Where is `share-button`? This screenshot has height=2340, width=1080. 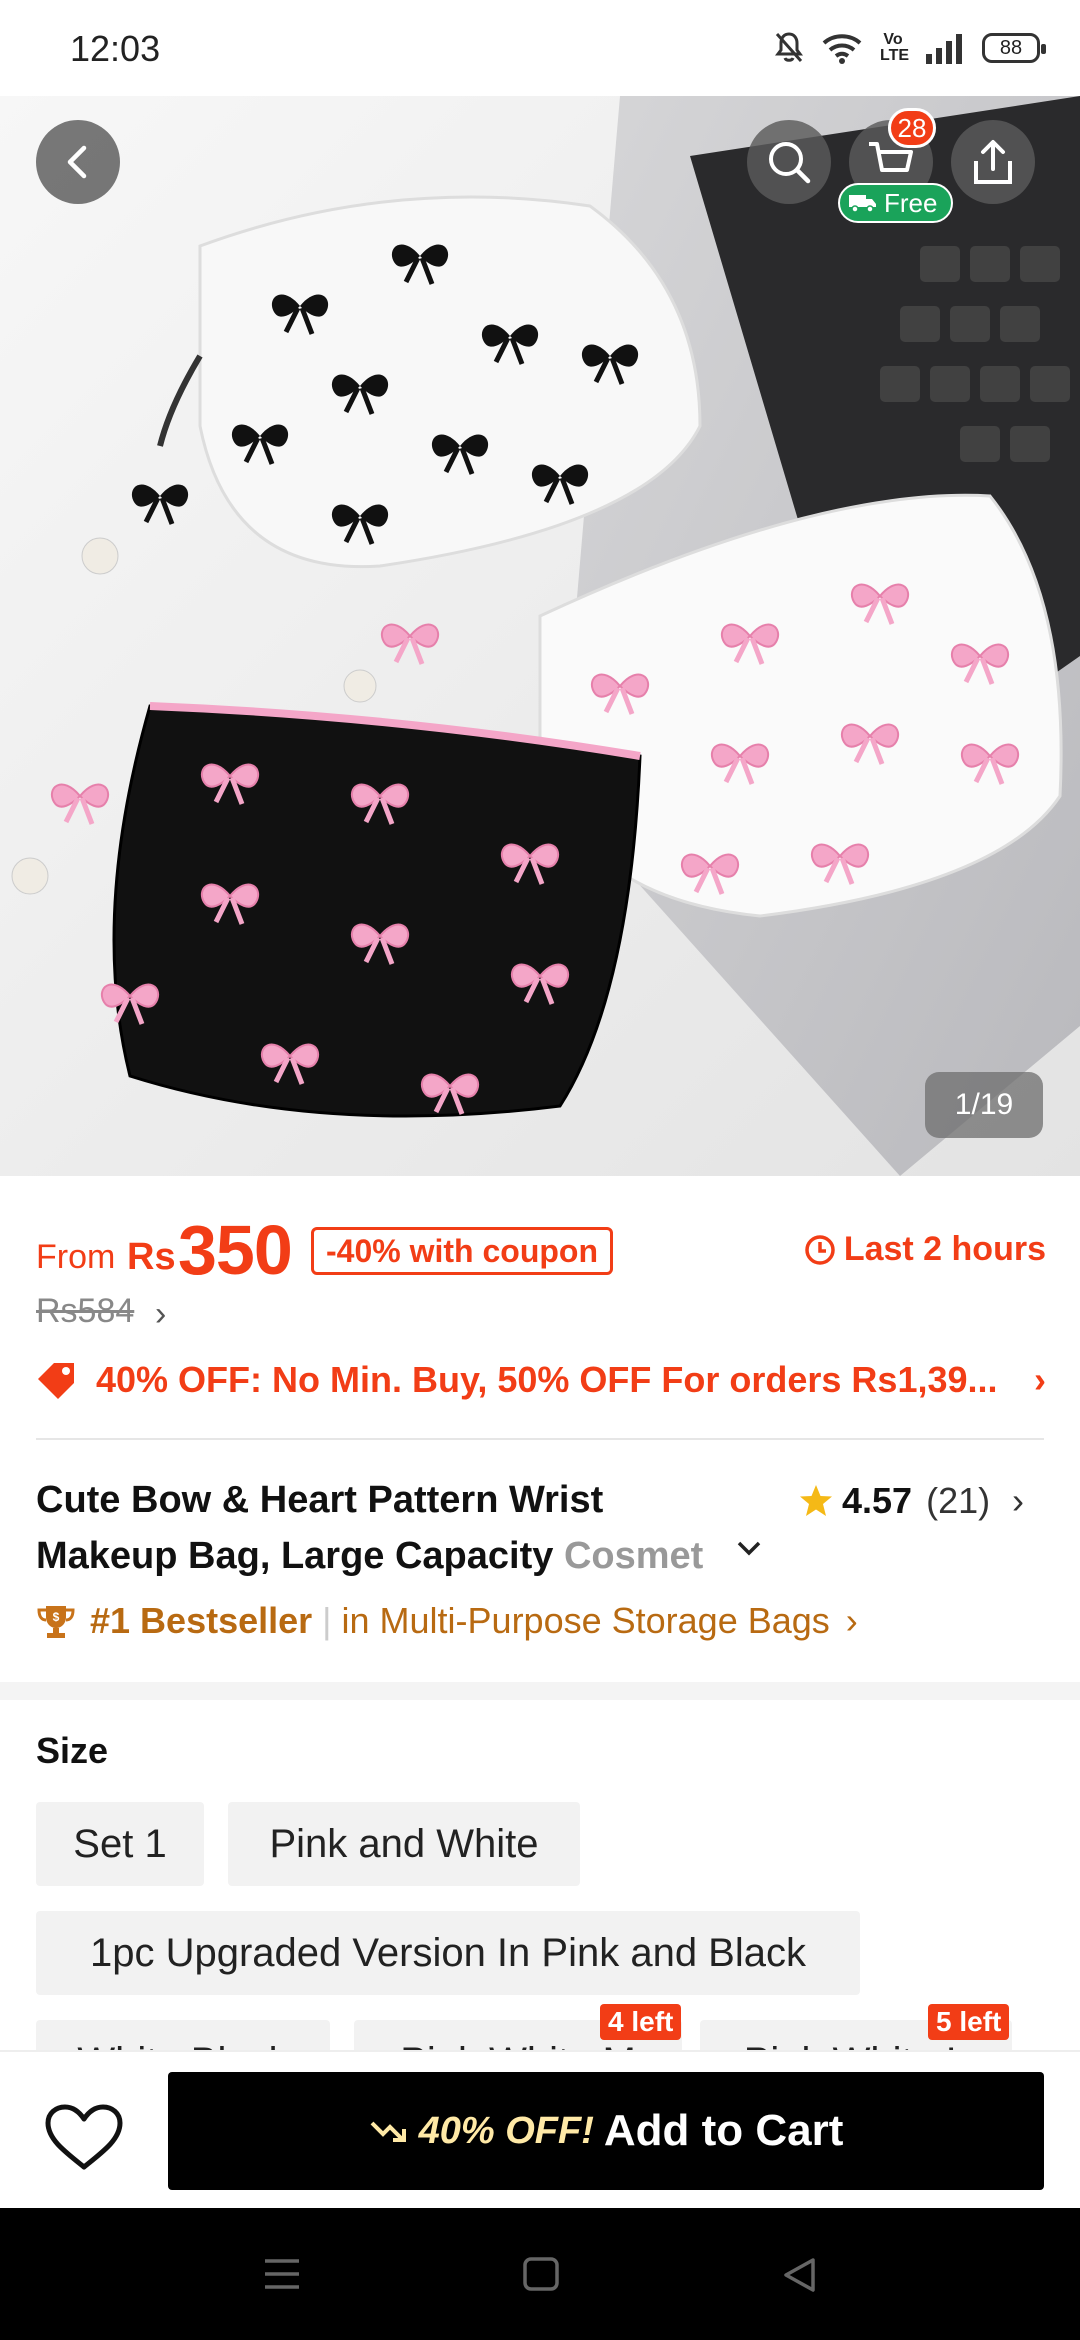
share-button is located at coordinates (993, 162).